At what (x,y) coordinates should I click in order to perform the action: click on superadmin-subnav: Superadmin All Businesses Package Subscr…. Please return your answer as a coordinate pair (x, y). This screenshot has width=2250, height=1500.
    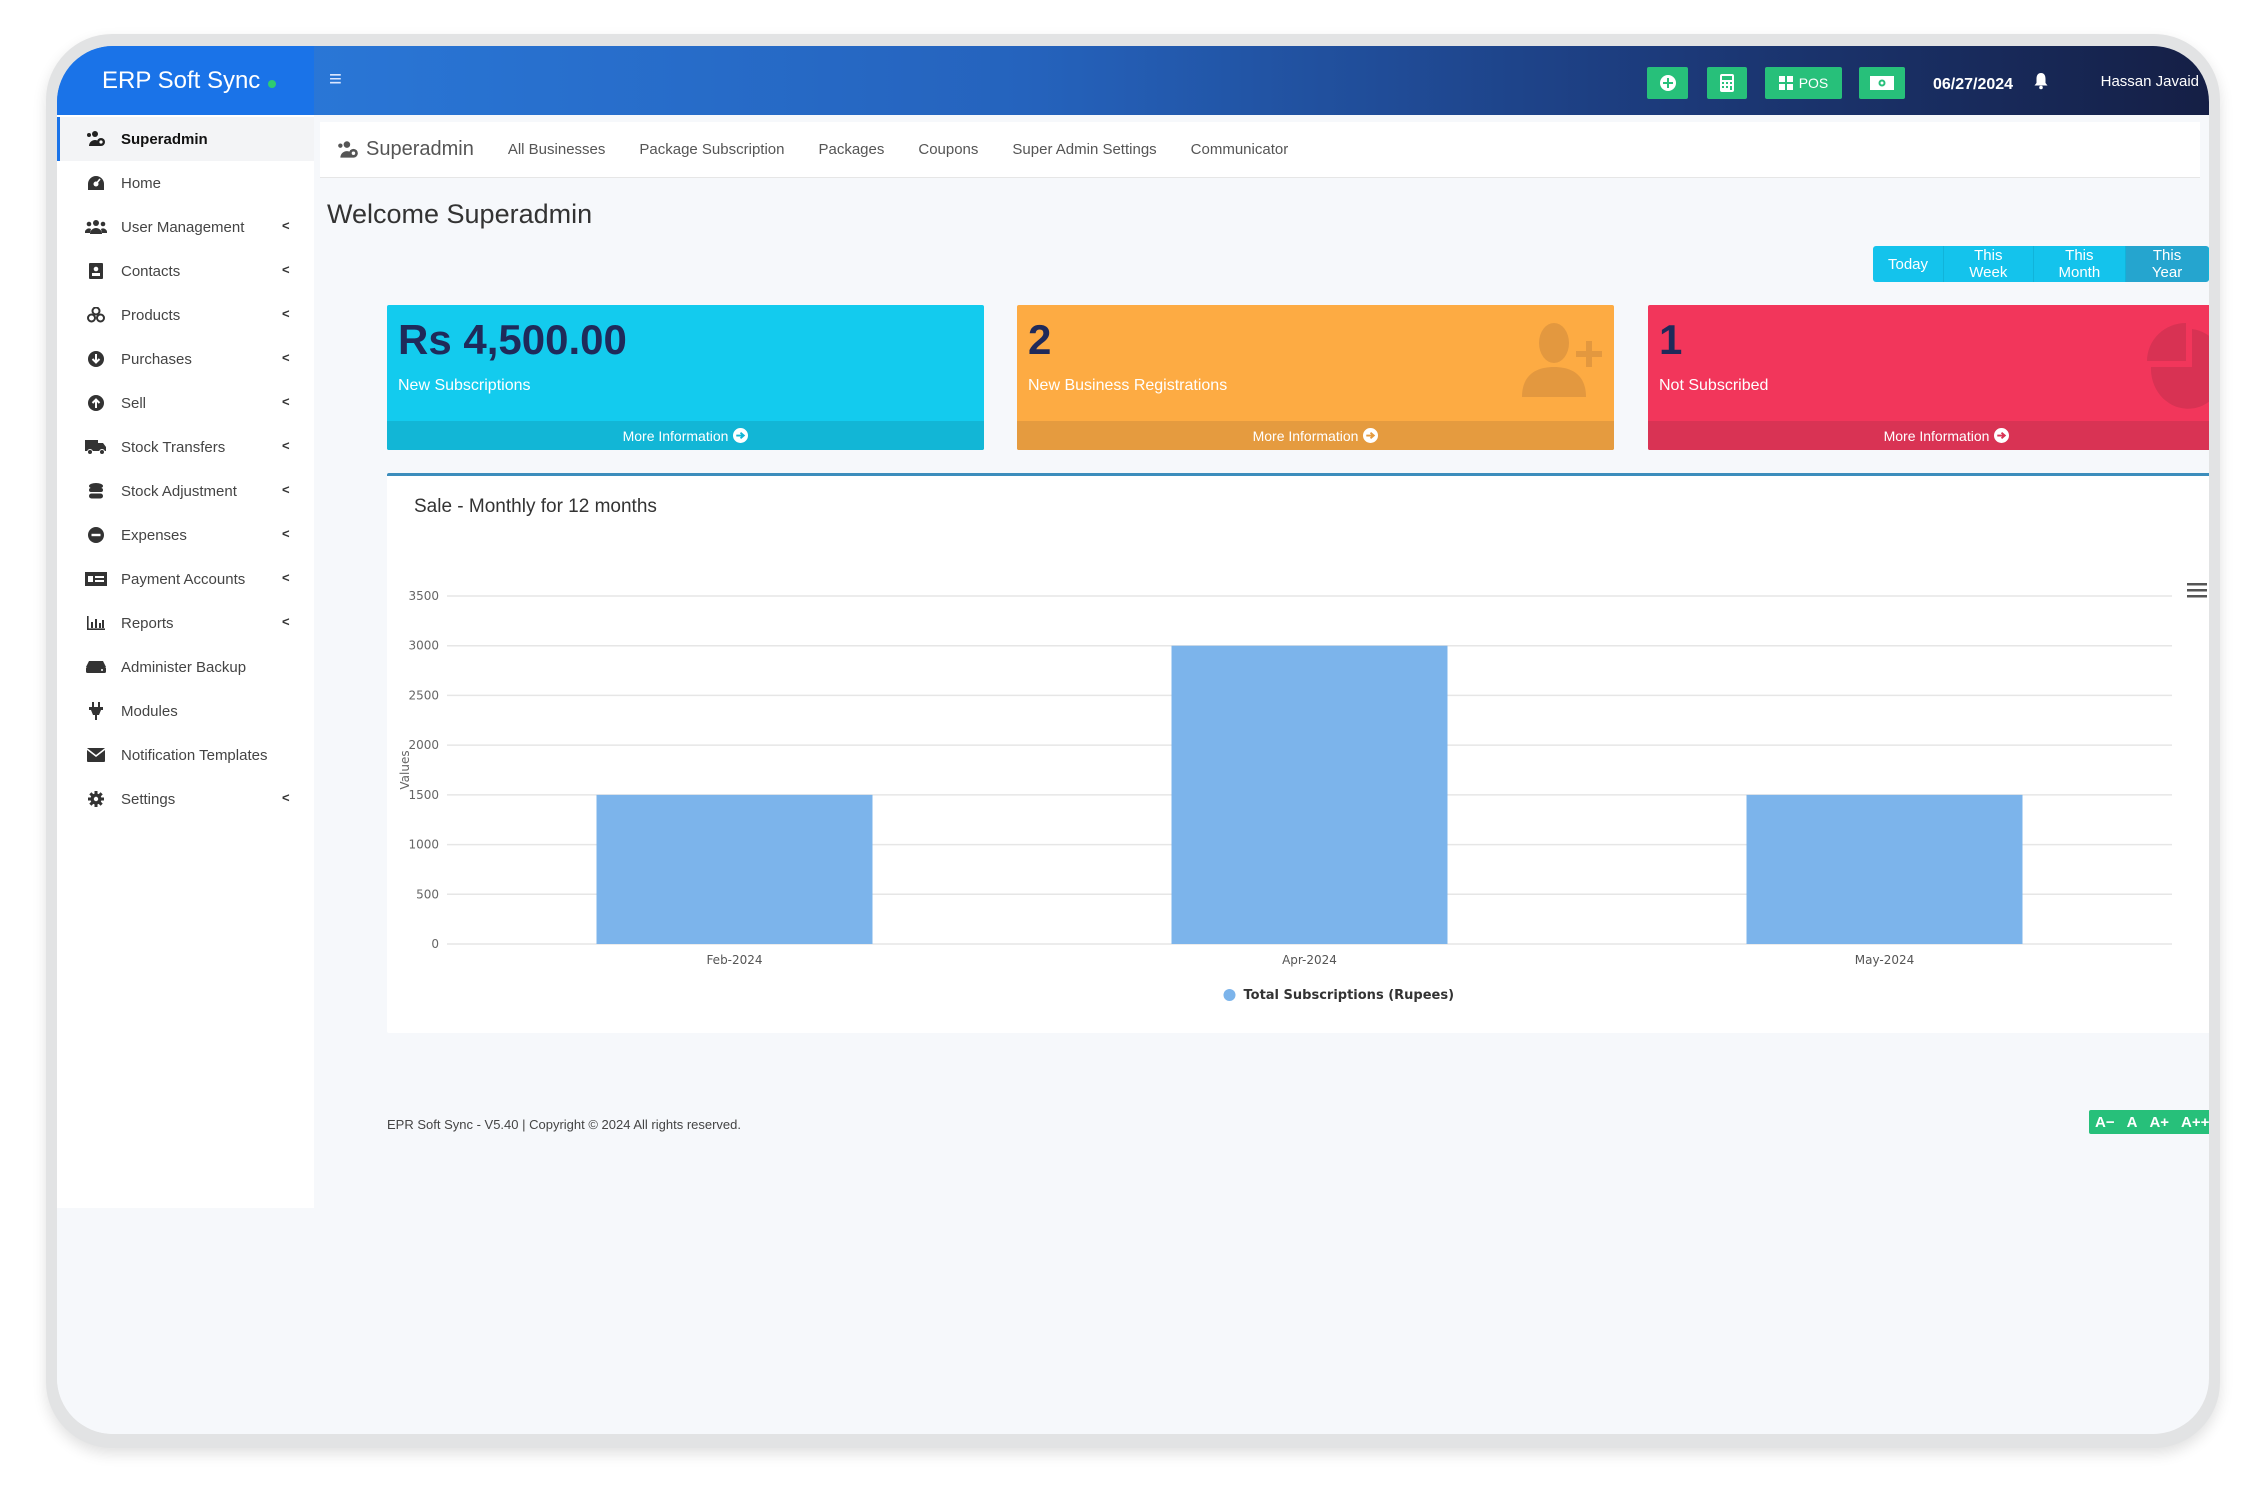
    Looking at the image, I should click on (1260, 150).